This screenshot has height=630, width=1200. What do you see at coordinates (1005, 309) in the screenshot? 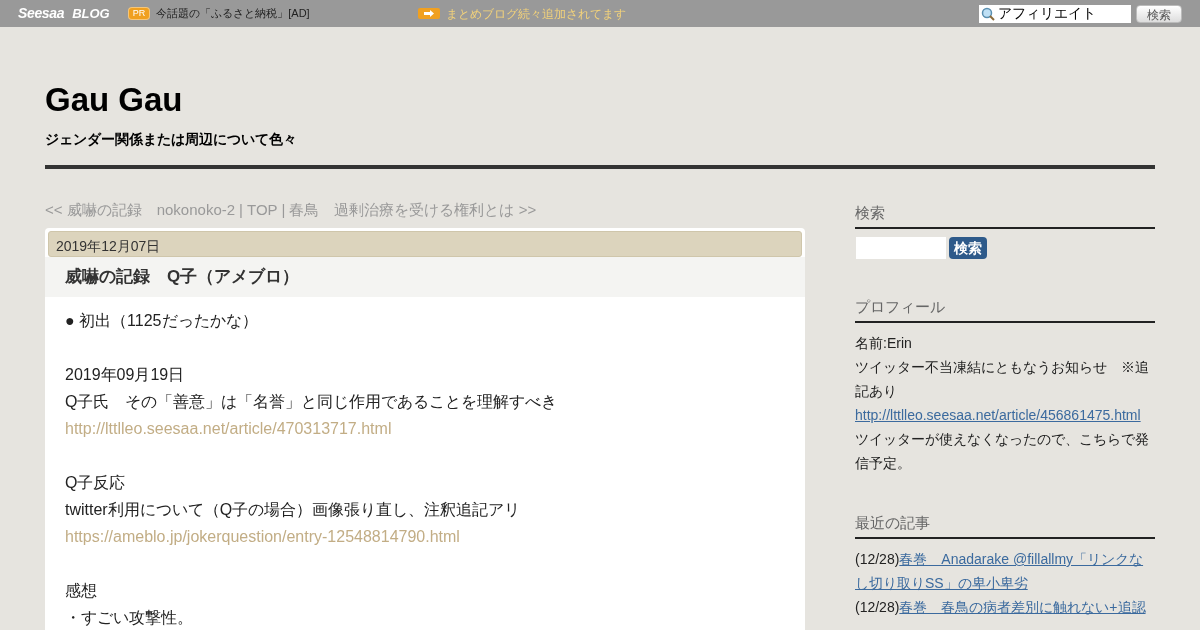
I see `widget-heading: プロフィール` at bounding box center [1005, 309].